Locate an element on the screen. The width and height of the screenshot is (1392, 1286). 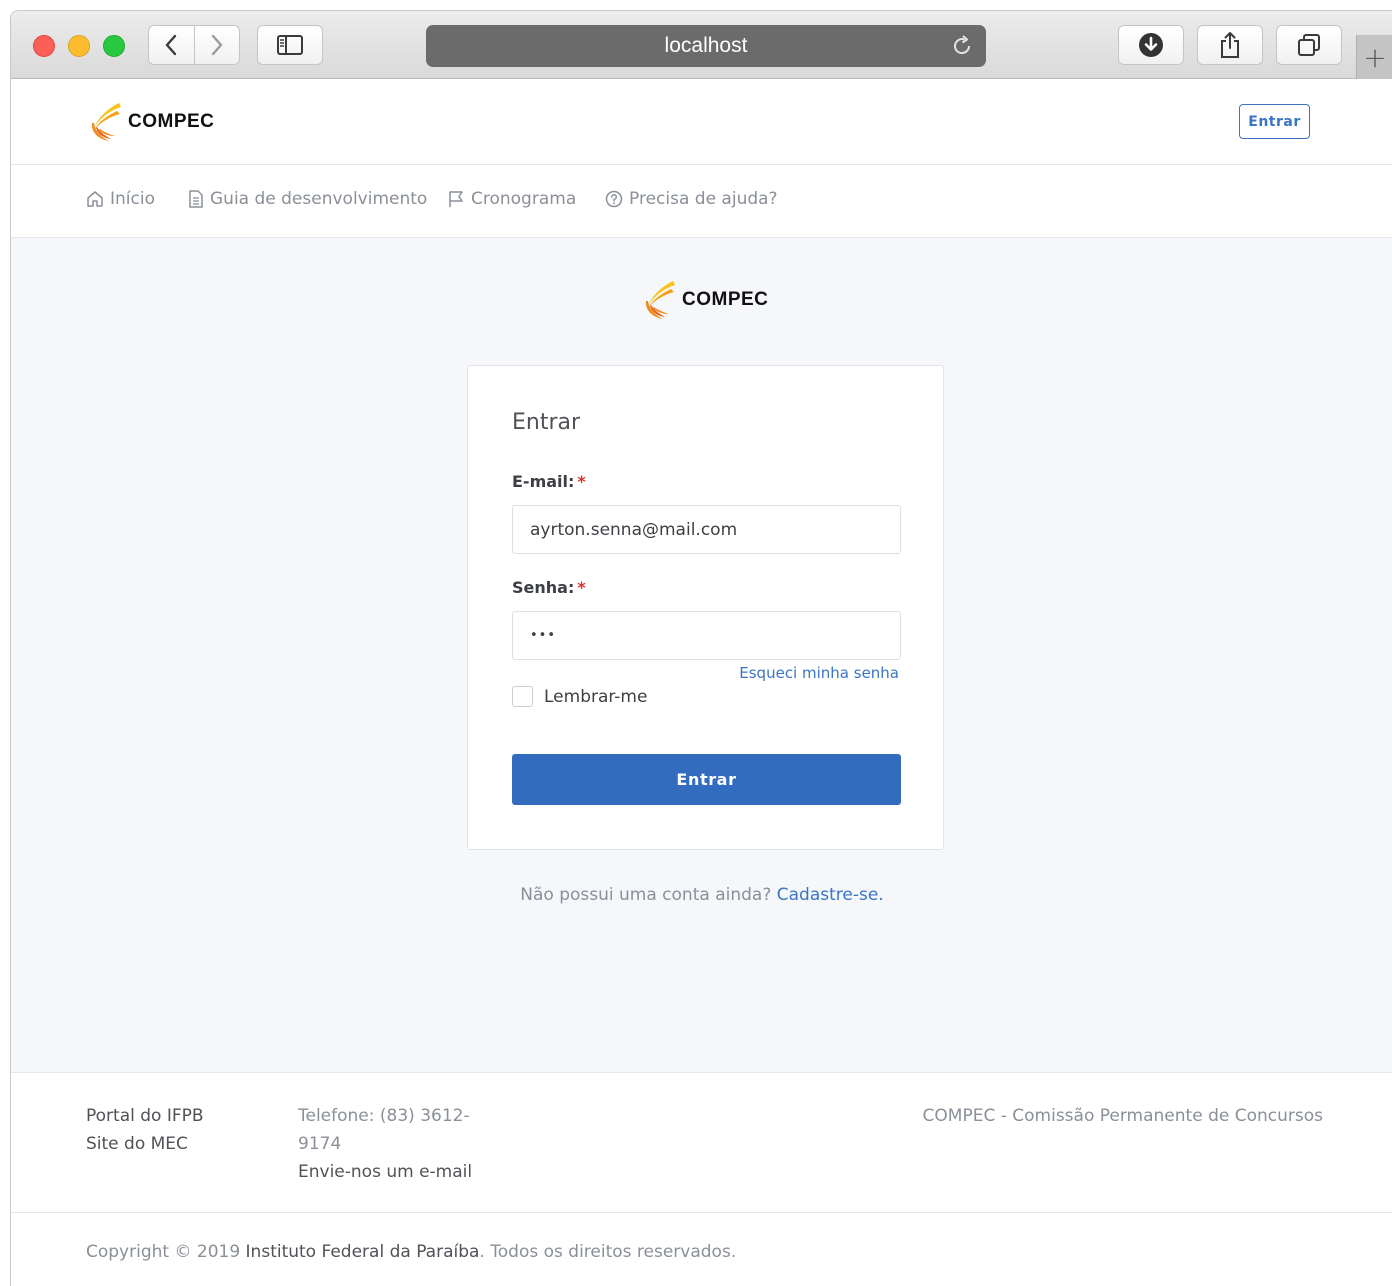
document-icon is located at coordinates (196, 199).